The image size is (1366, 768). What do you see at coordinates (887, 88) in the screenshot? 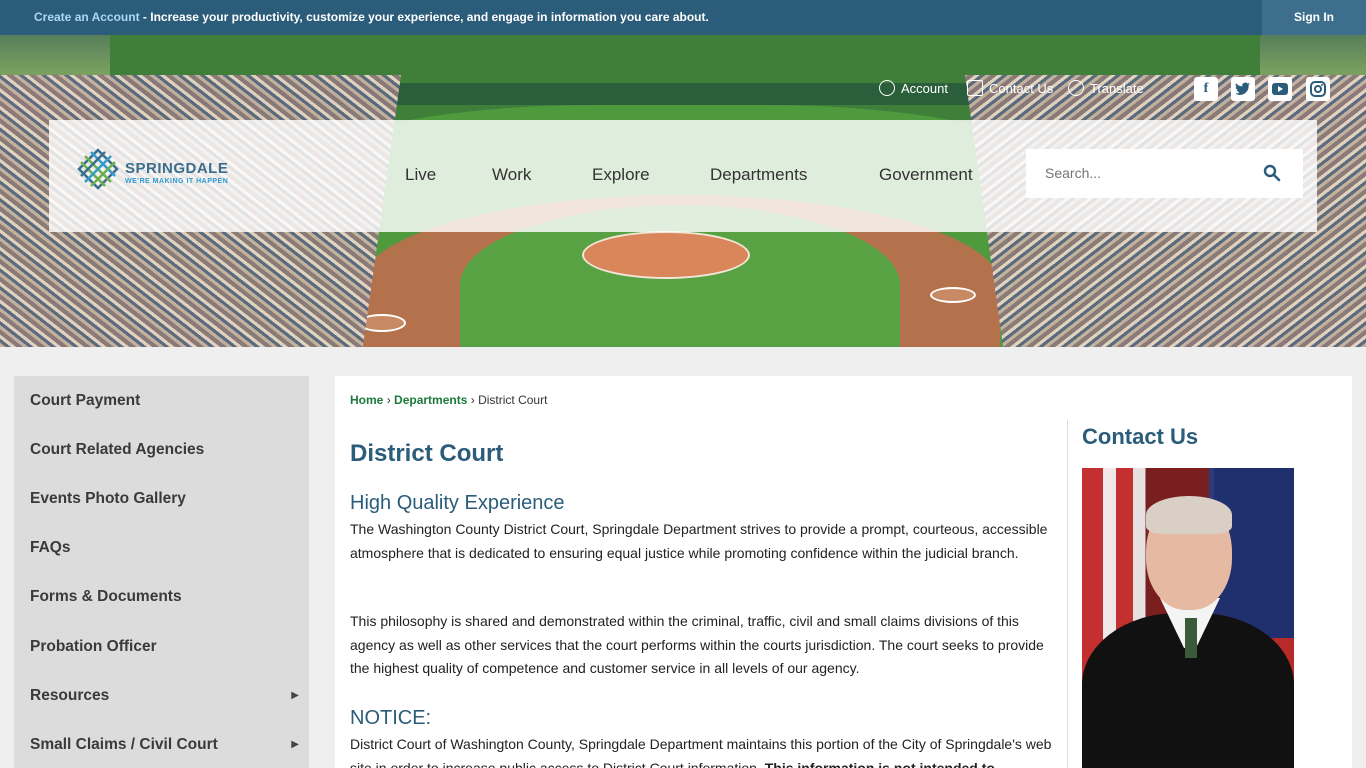
I see `user-icon` at bounding box center [887, 88].